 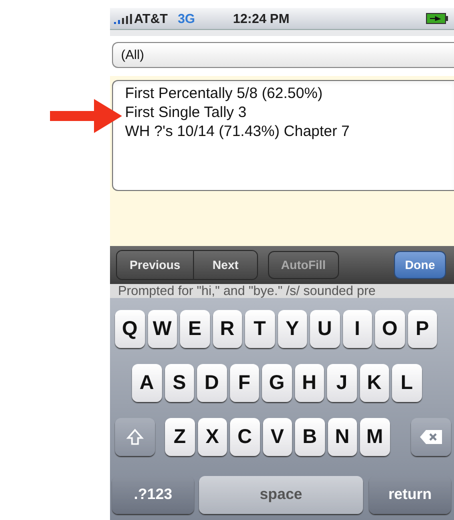 I want to click on letter-key: T, so click(x=259, y=329).